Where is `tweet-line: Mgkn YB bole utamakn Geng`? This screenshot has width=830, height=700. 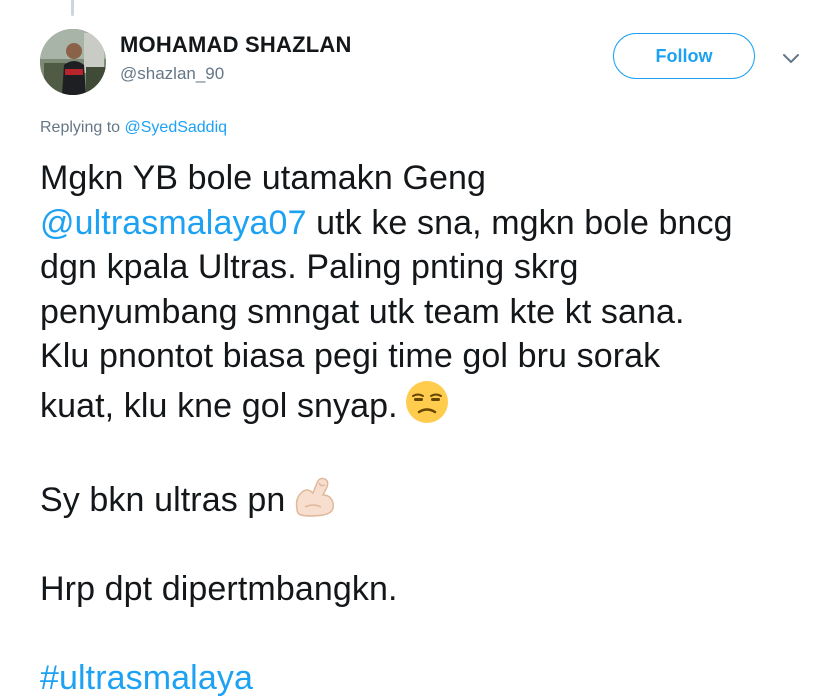
tweet-line: Mgkn YB bole utamakn Geng is located at coordinates (427, 178).